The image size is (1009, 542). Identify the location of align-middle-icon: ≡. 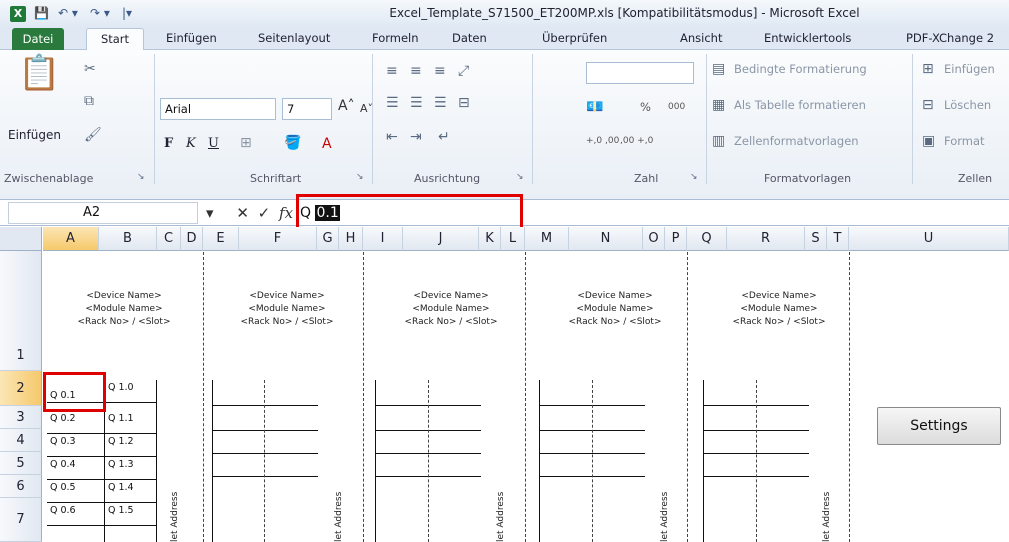
(416, 71).